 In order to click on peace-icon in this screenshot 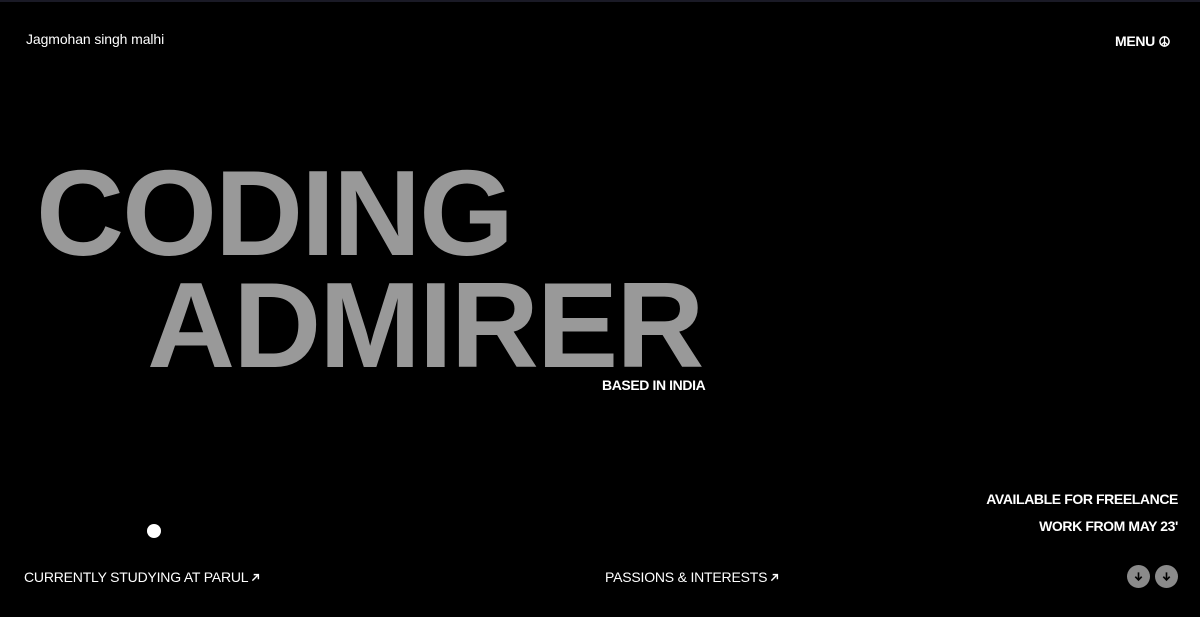, I will do `click(1164, 41)`.